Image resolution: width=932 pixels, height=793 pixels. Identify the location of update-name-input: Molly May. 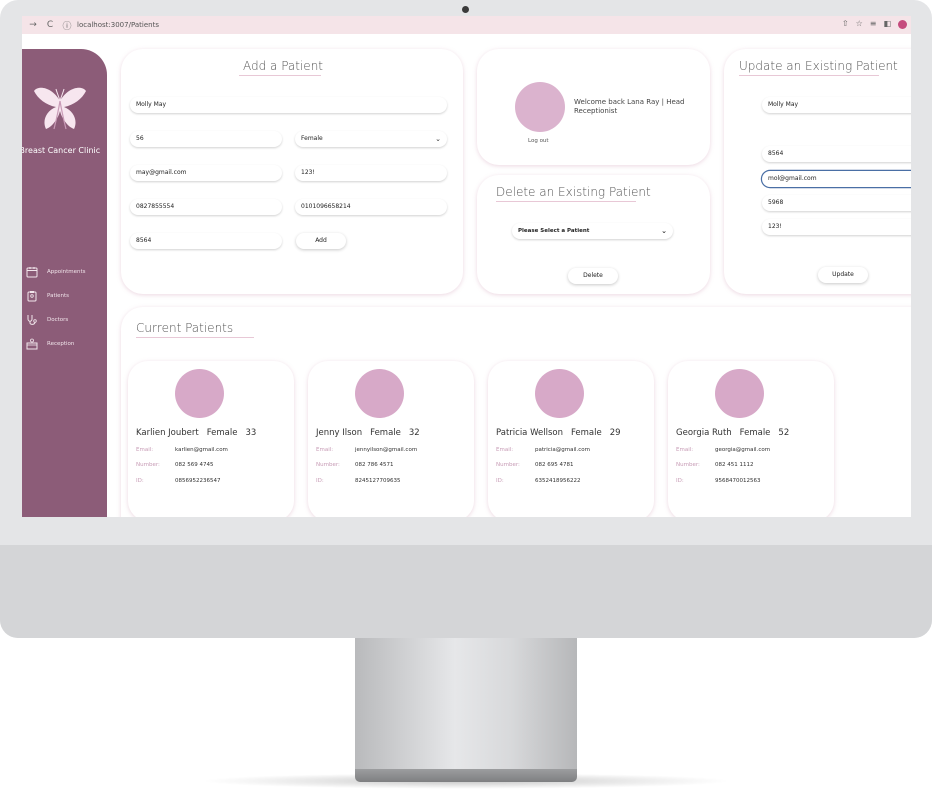
(836, 105).